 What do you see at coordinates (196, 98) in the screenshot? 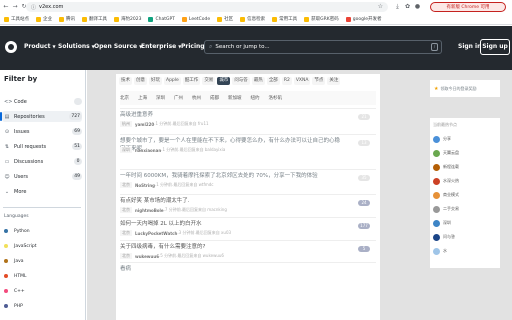
I see `v2ex-subtab: 杭州` at bounding box center [196, 98].